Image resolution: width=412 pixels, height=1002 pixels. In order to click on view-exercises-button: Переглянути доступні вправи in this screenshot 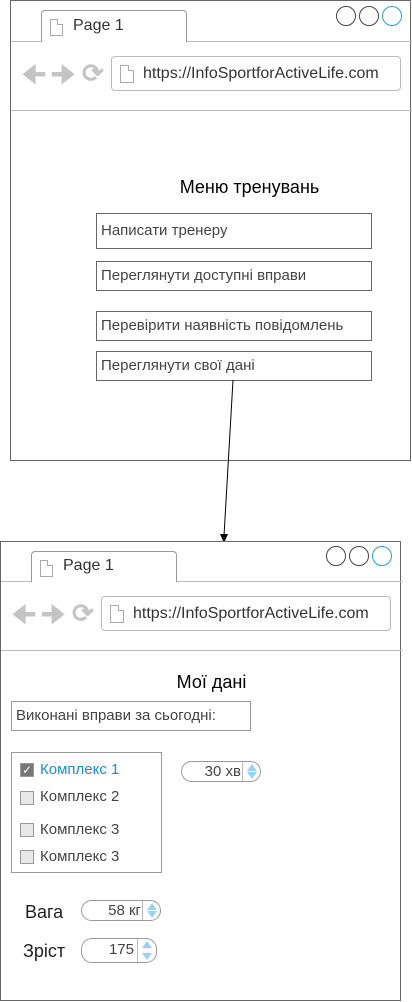, I will do `click(234, 276)`.